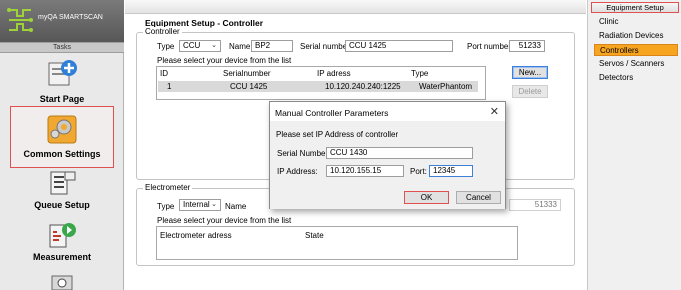 The width and height of the screenshot is (681, 290). I want to click on close-icon: ✕, so click(494, 111).